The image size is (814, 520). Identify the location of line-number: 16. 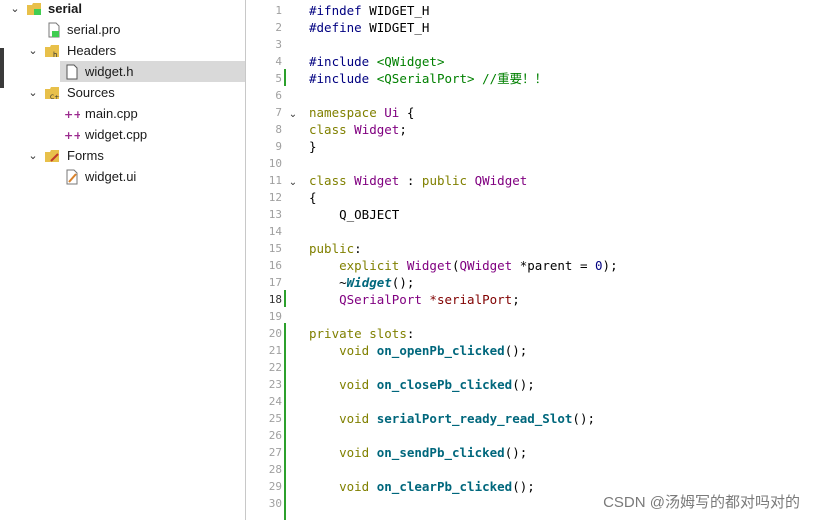
(275, 265).